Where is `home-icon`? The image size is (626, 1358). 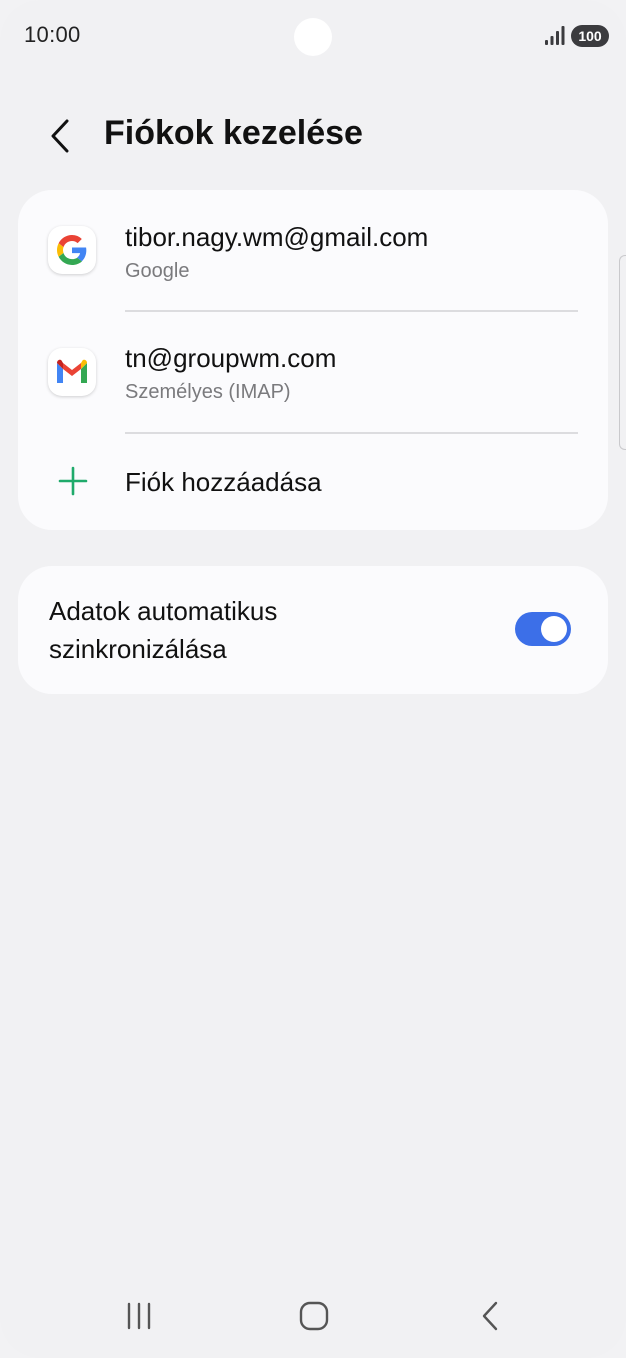 home-icon is located at coordinates (314, 1316).